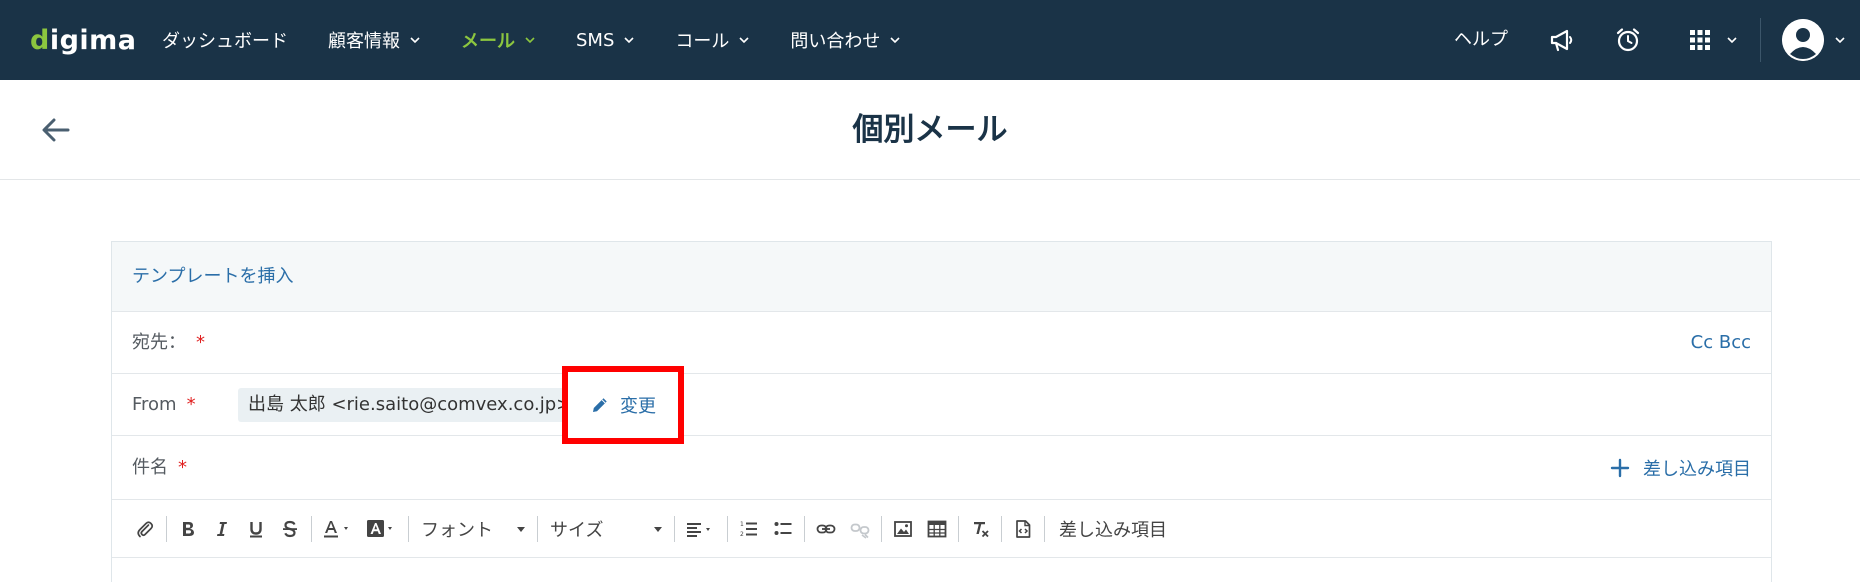  Describe the element at coordinates (835, 41) in the screenshot. I see `nav-item-label: 問い合わせ` at that location.